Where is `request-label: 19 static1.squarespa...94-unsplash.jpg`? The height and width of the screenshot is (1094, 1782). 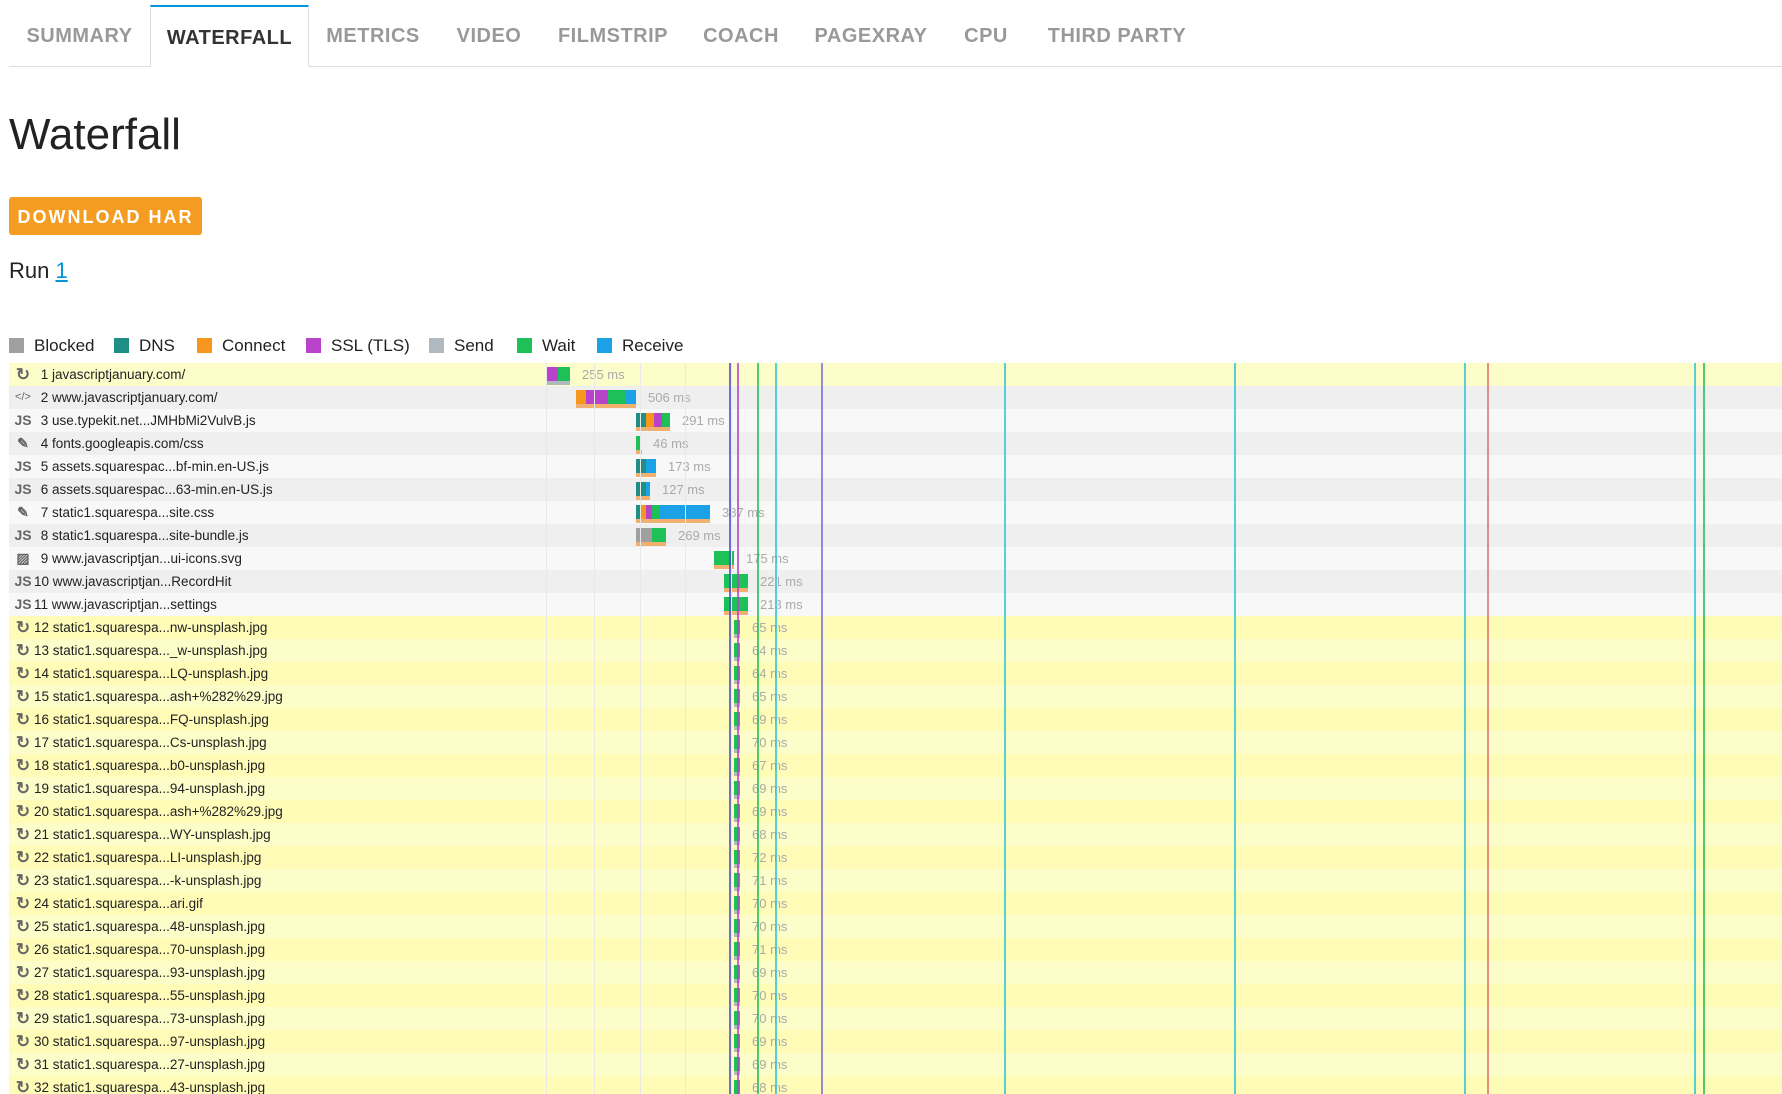
request-label: 19 static1.squarespa...94-unsplash.jpg is located at coordinates (149, 788).